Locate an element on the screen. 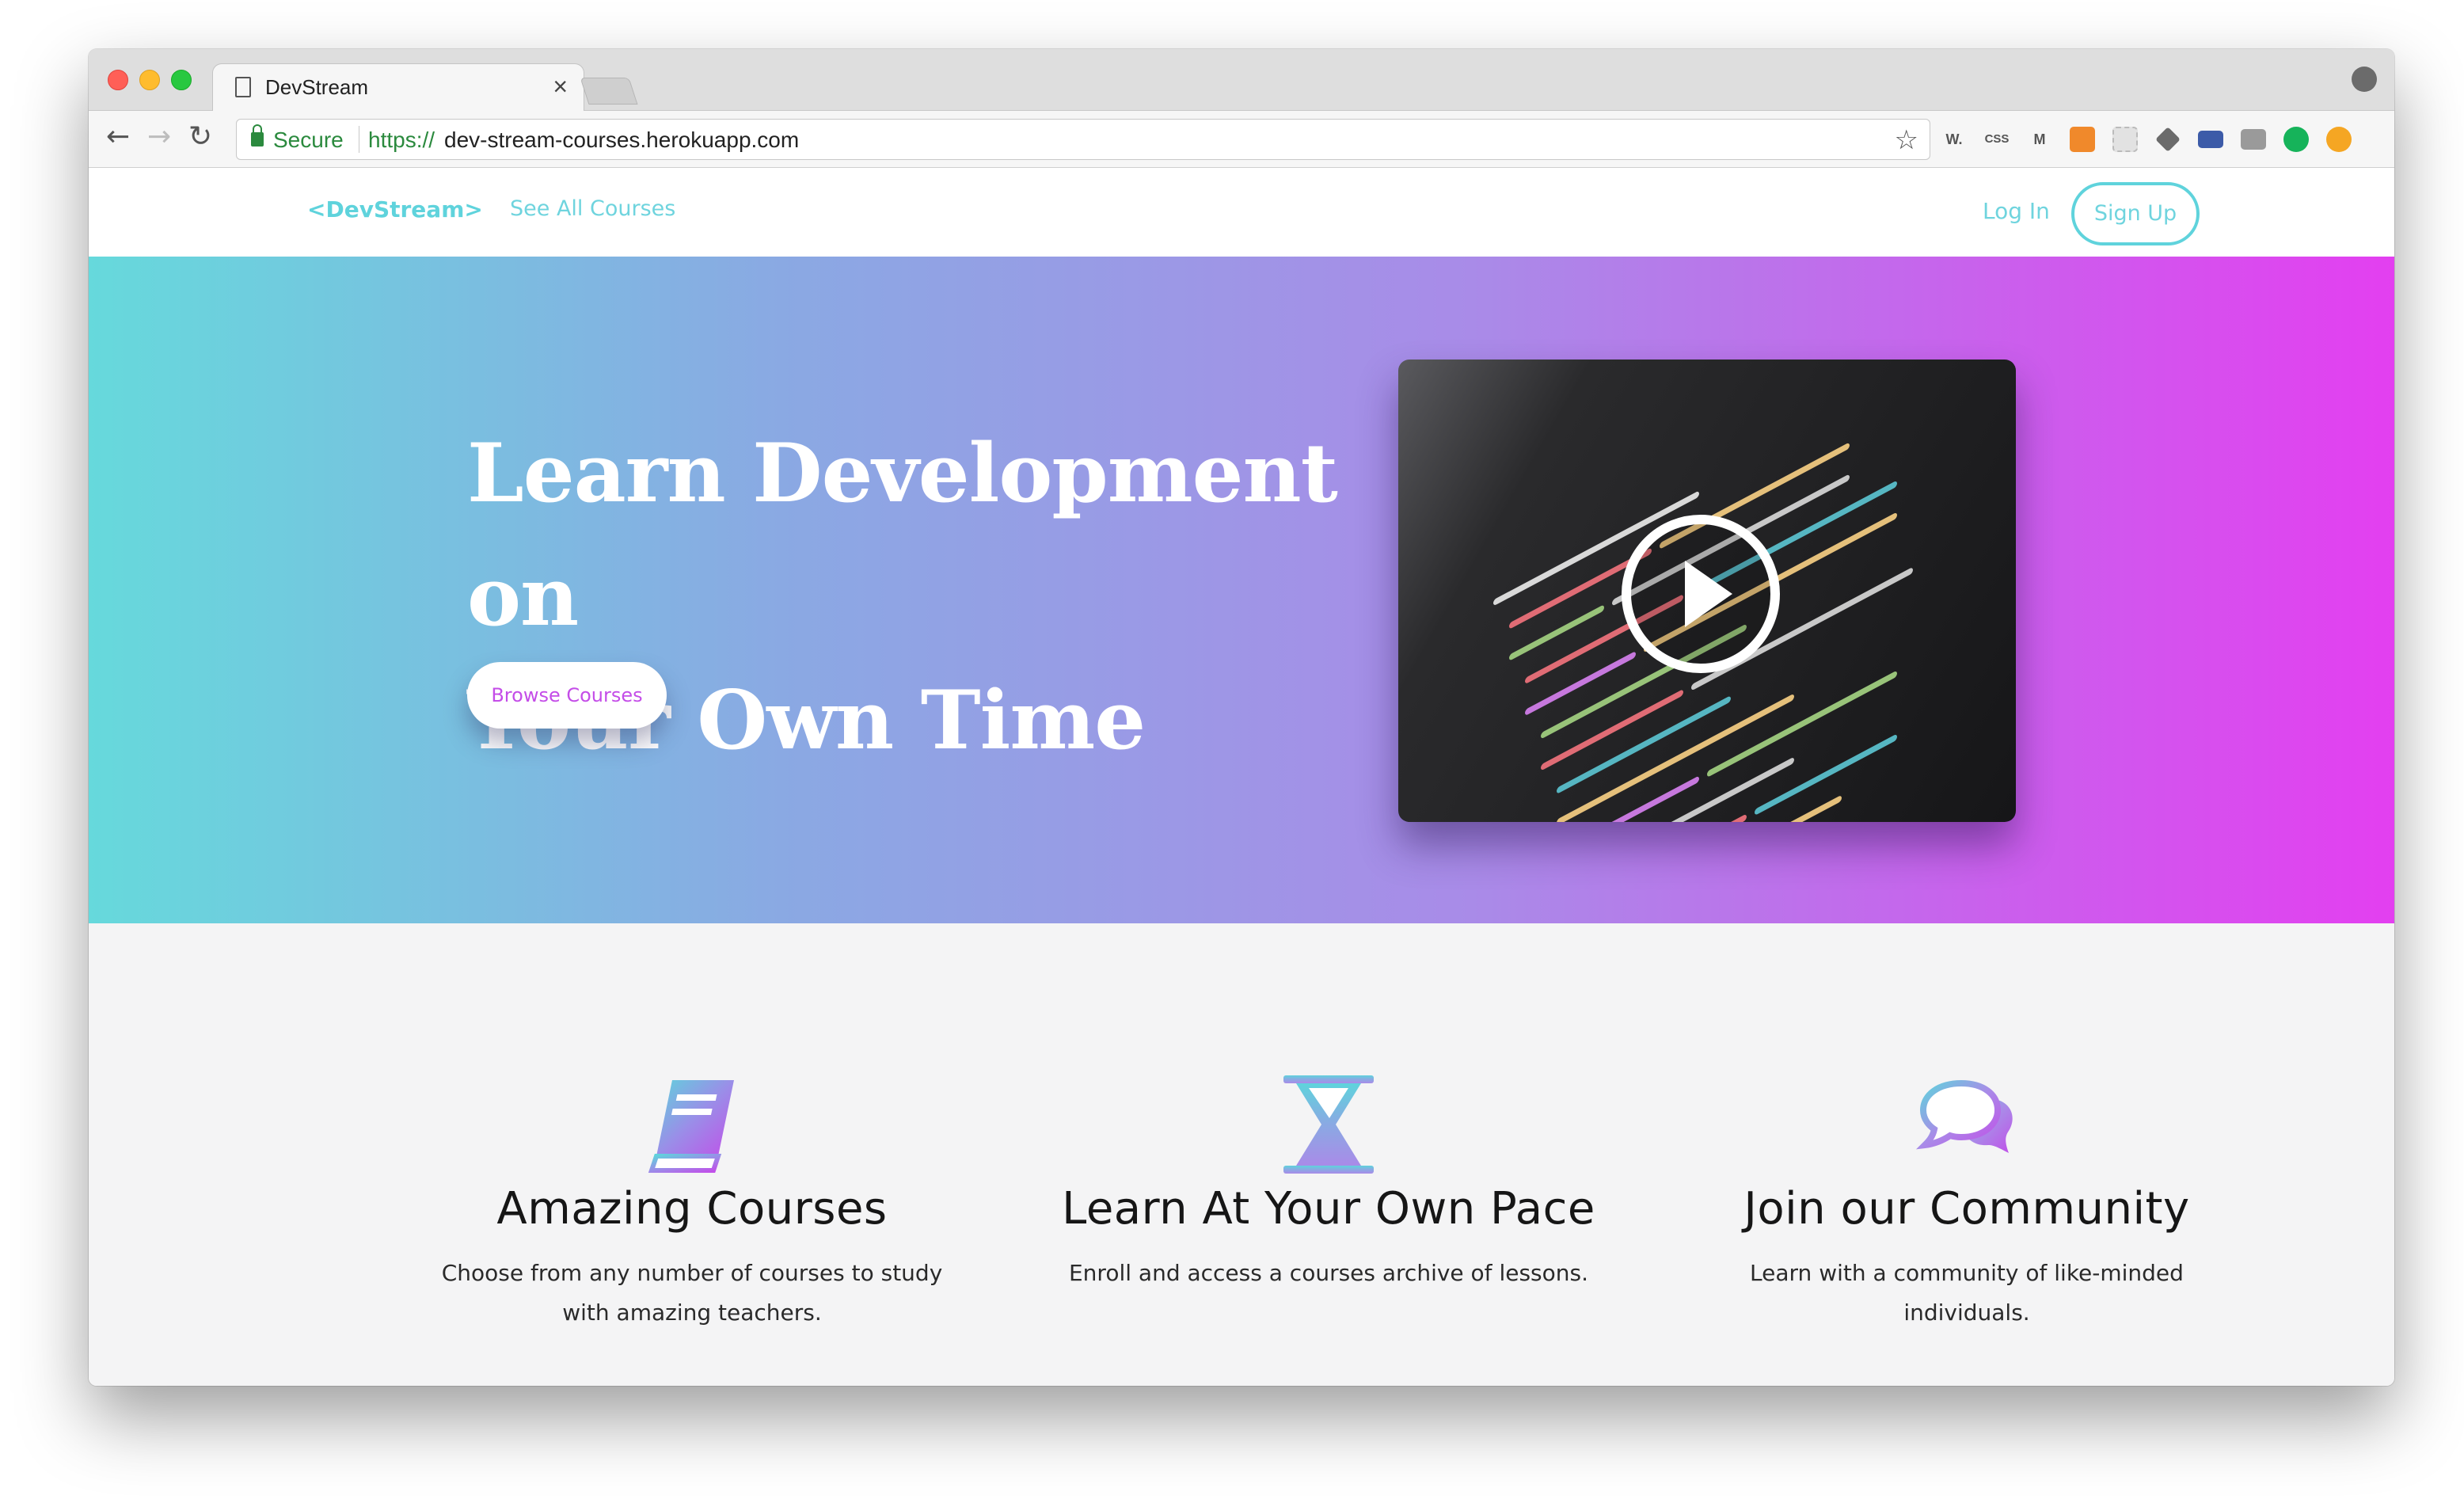  back-arrow-icon: ← is located at coordinates (118, 136).